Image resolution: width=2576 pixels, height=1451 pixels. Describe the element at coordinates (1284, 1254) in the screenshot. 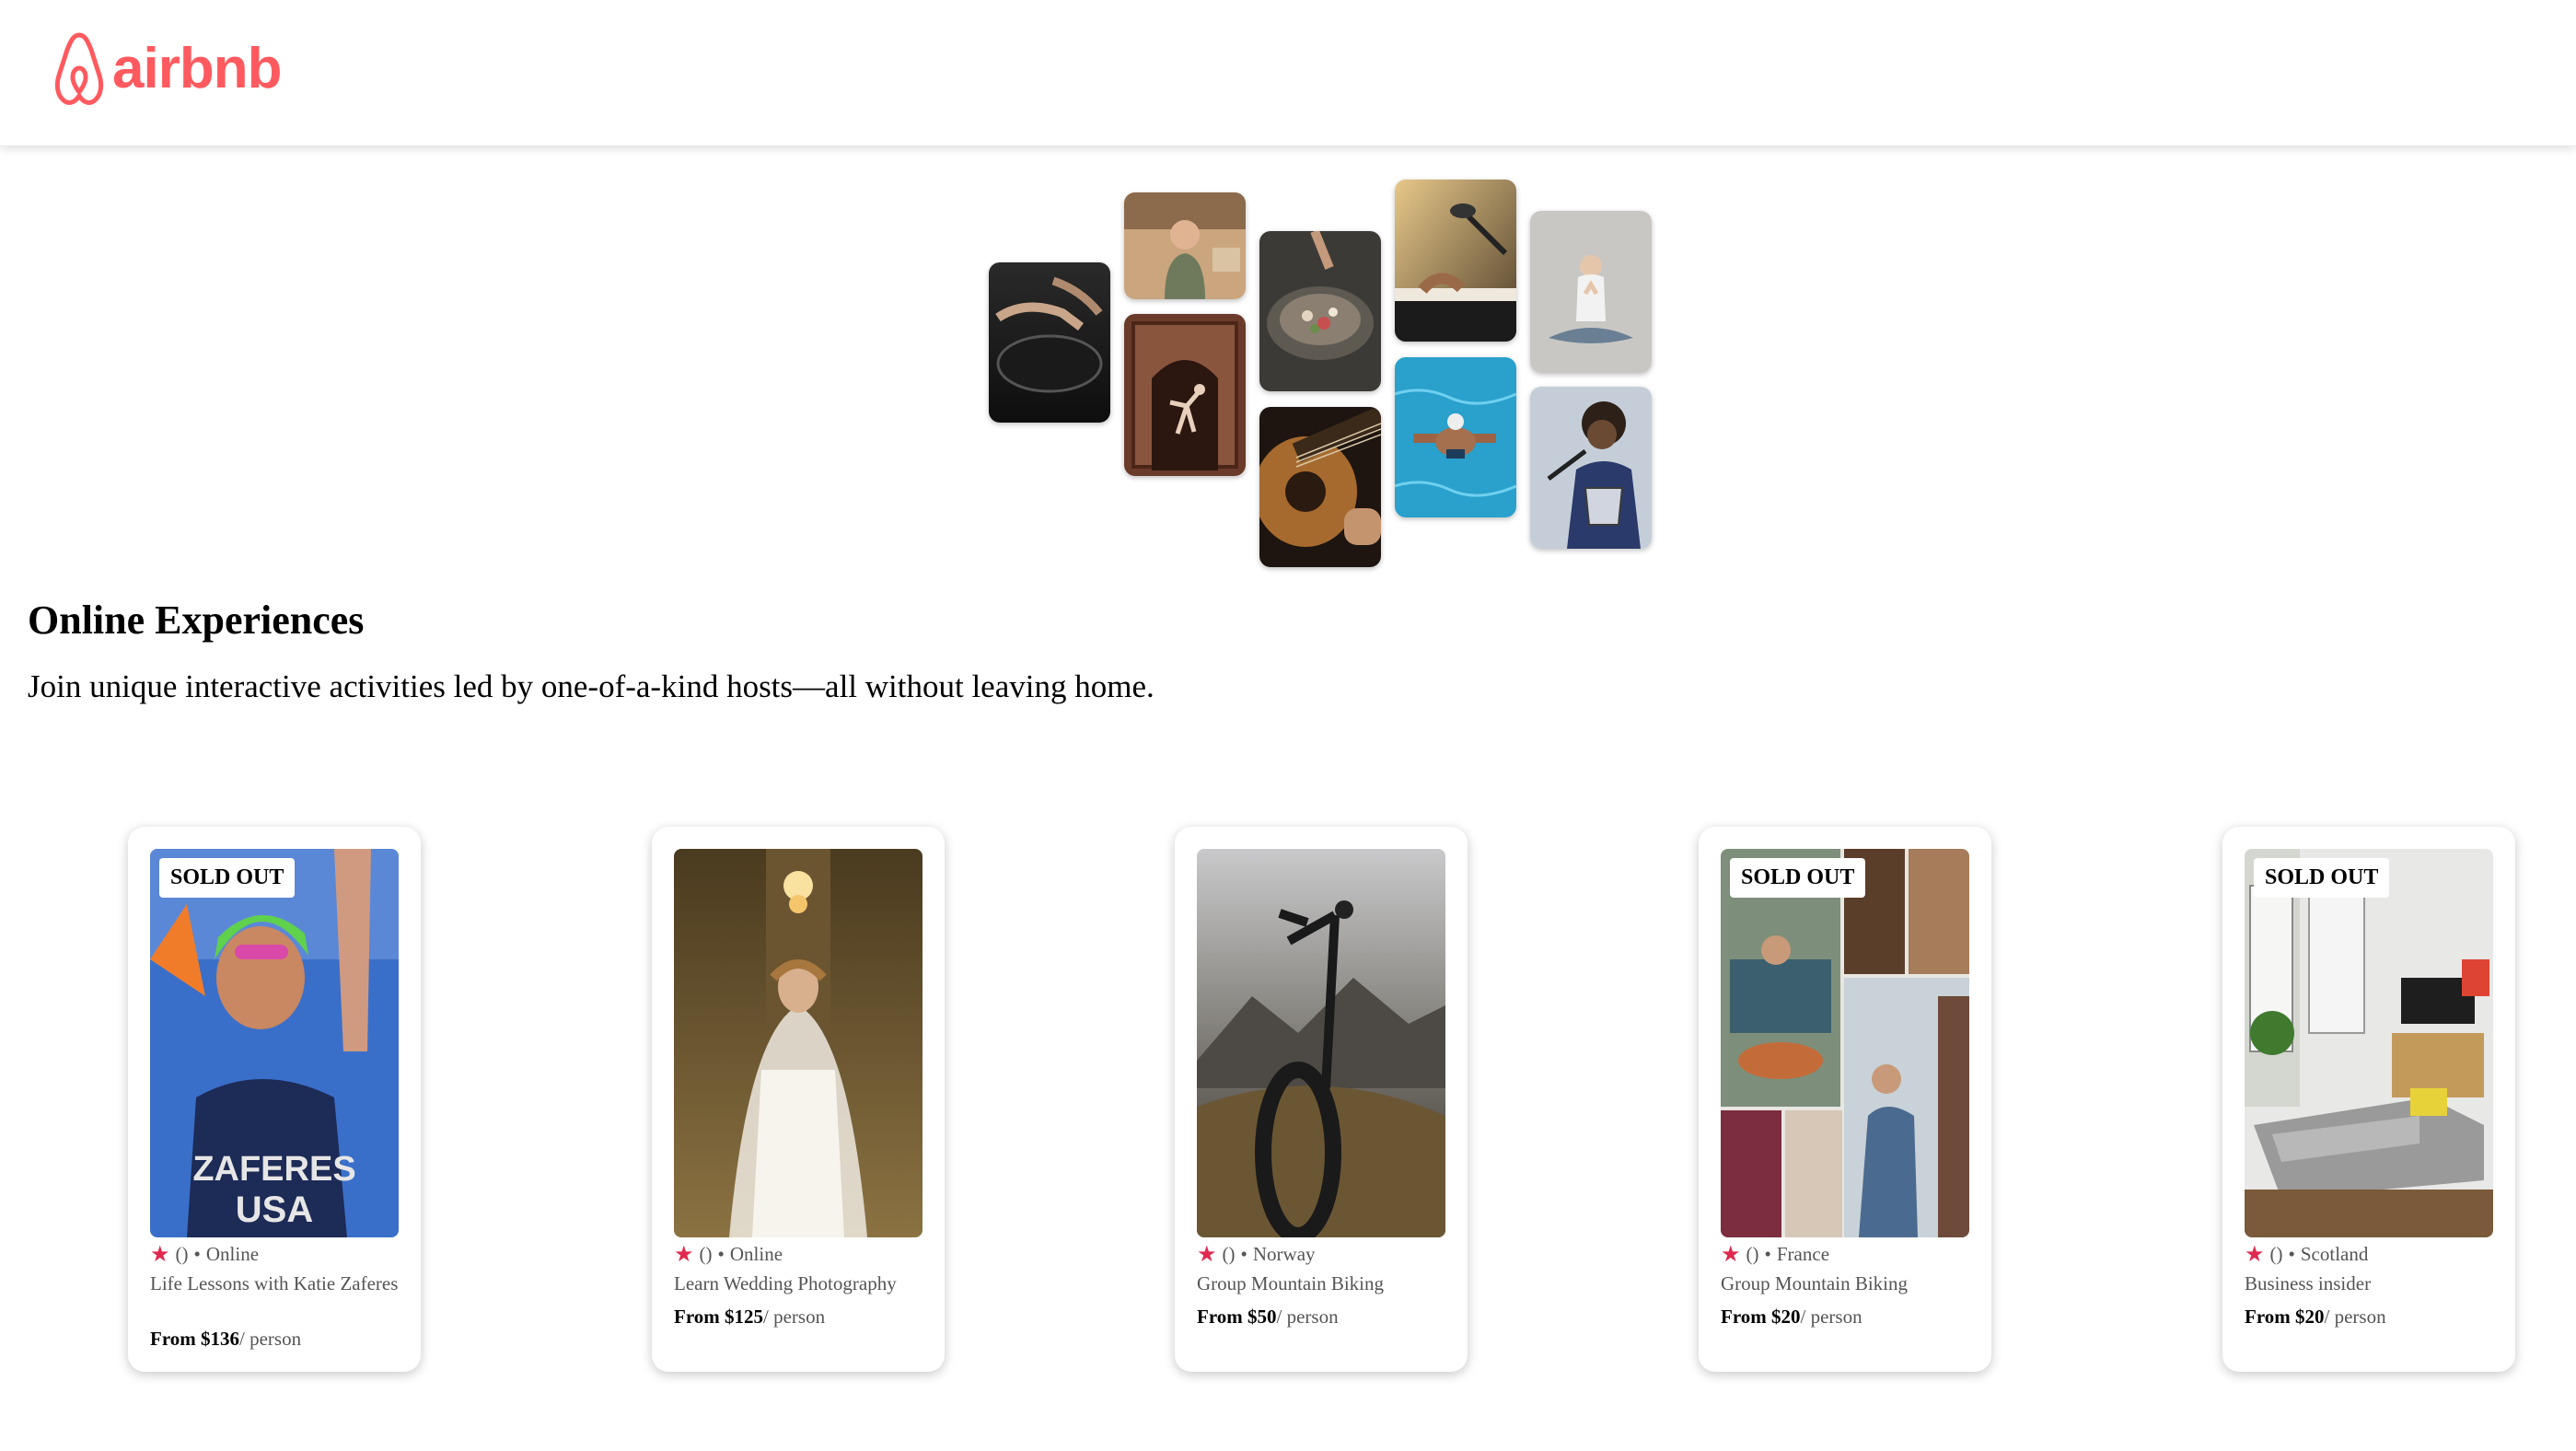

I see `card-location: Norway` at that location.